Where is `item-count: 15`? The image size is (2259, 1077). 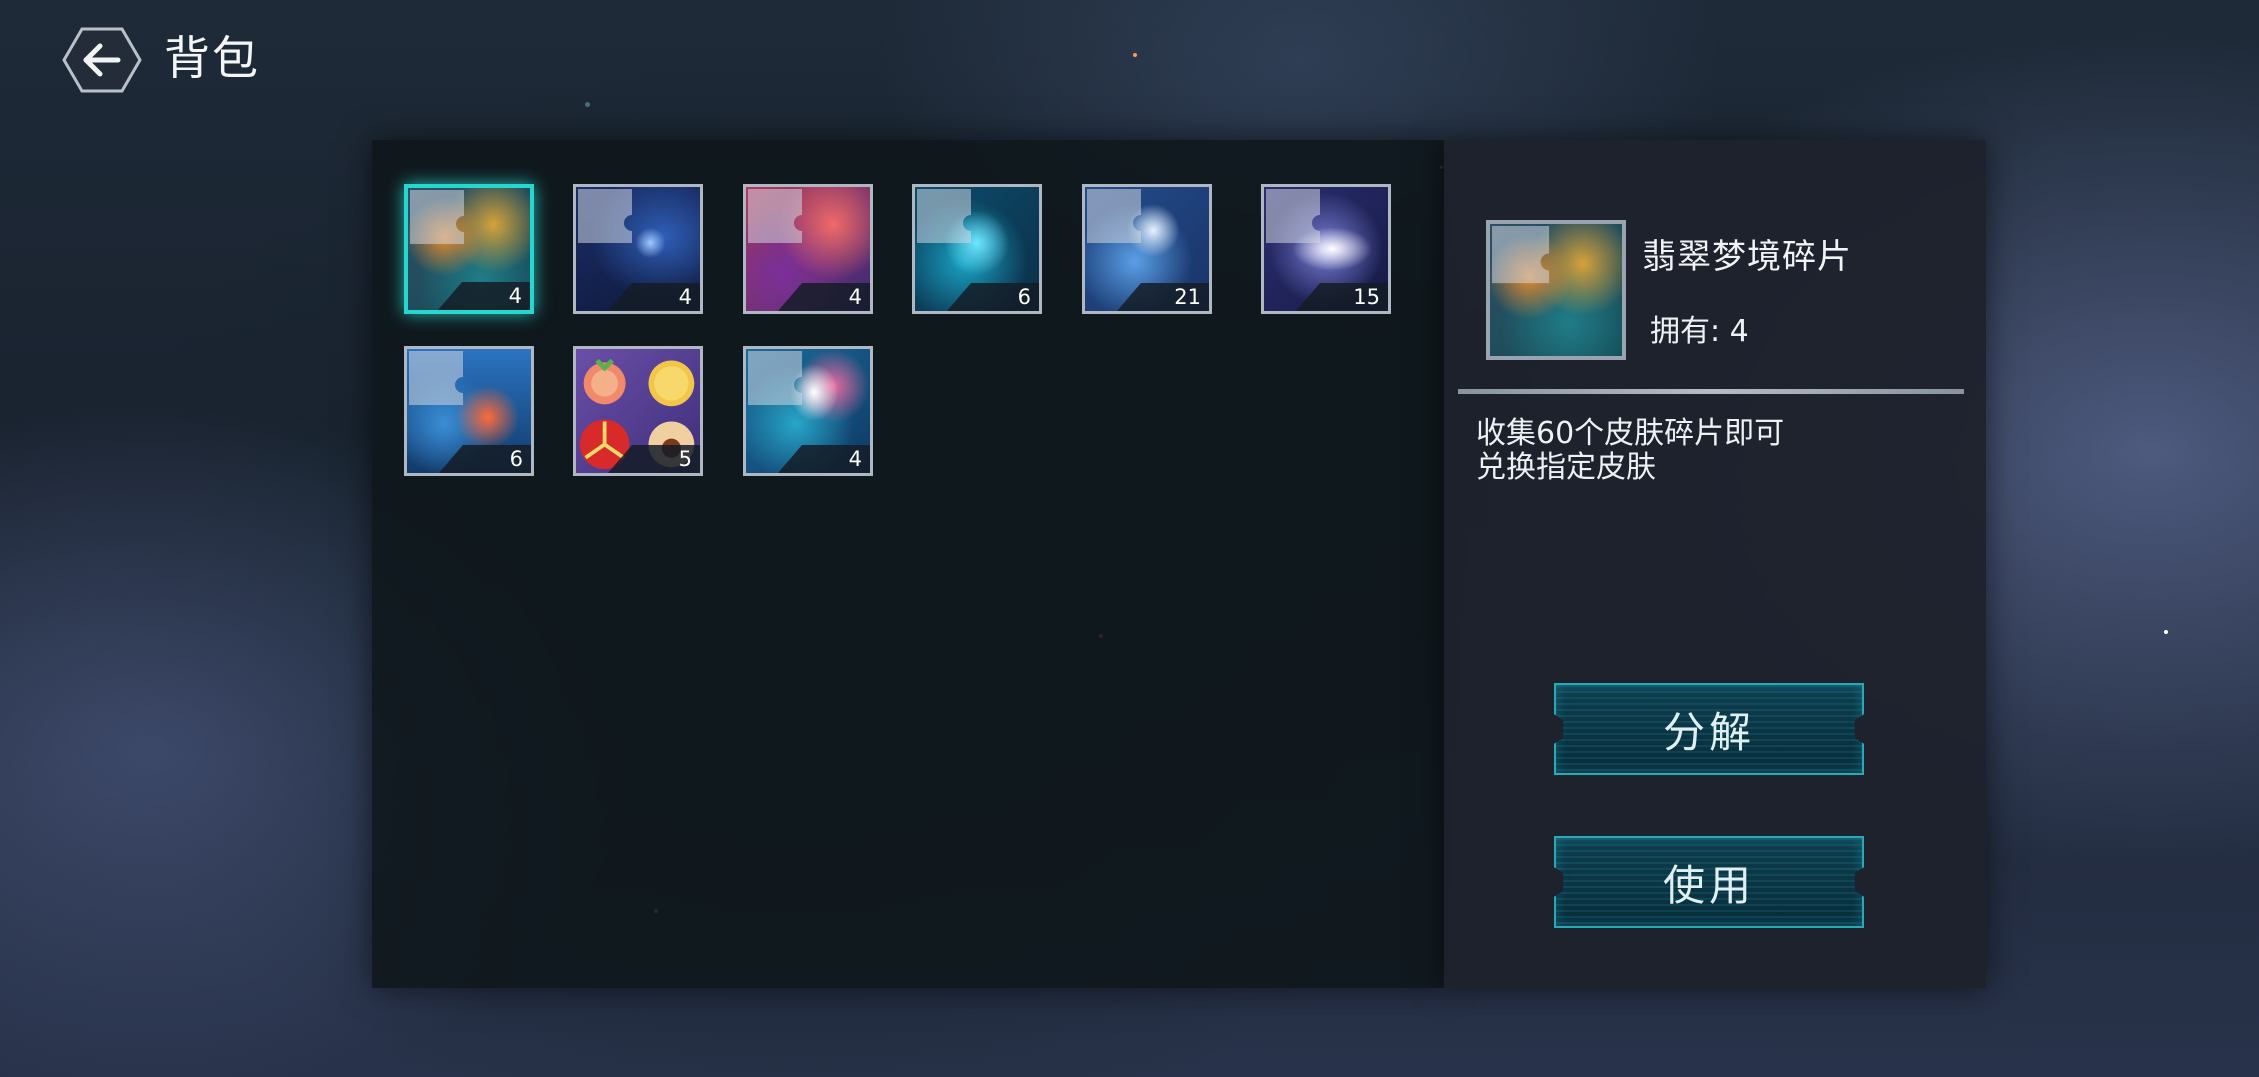
item-count: 15 is located at coordinates (1366, 297).